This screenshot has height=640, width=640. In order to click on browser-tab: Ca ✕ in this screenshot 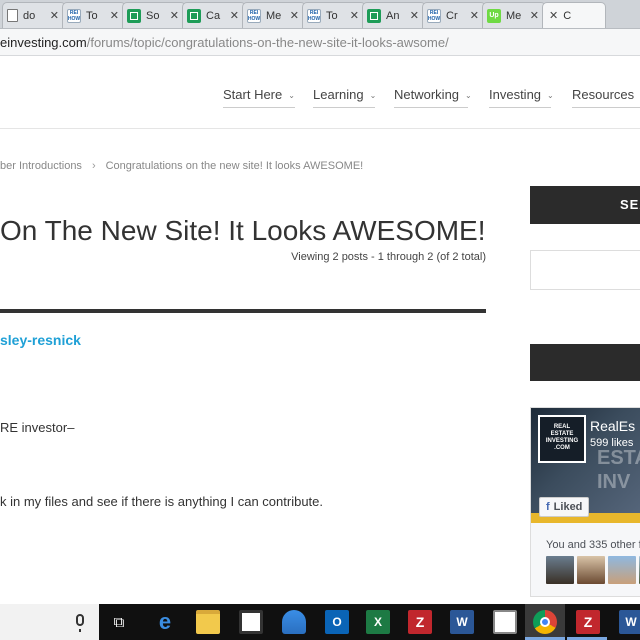, I will do `click(214, 15)`.